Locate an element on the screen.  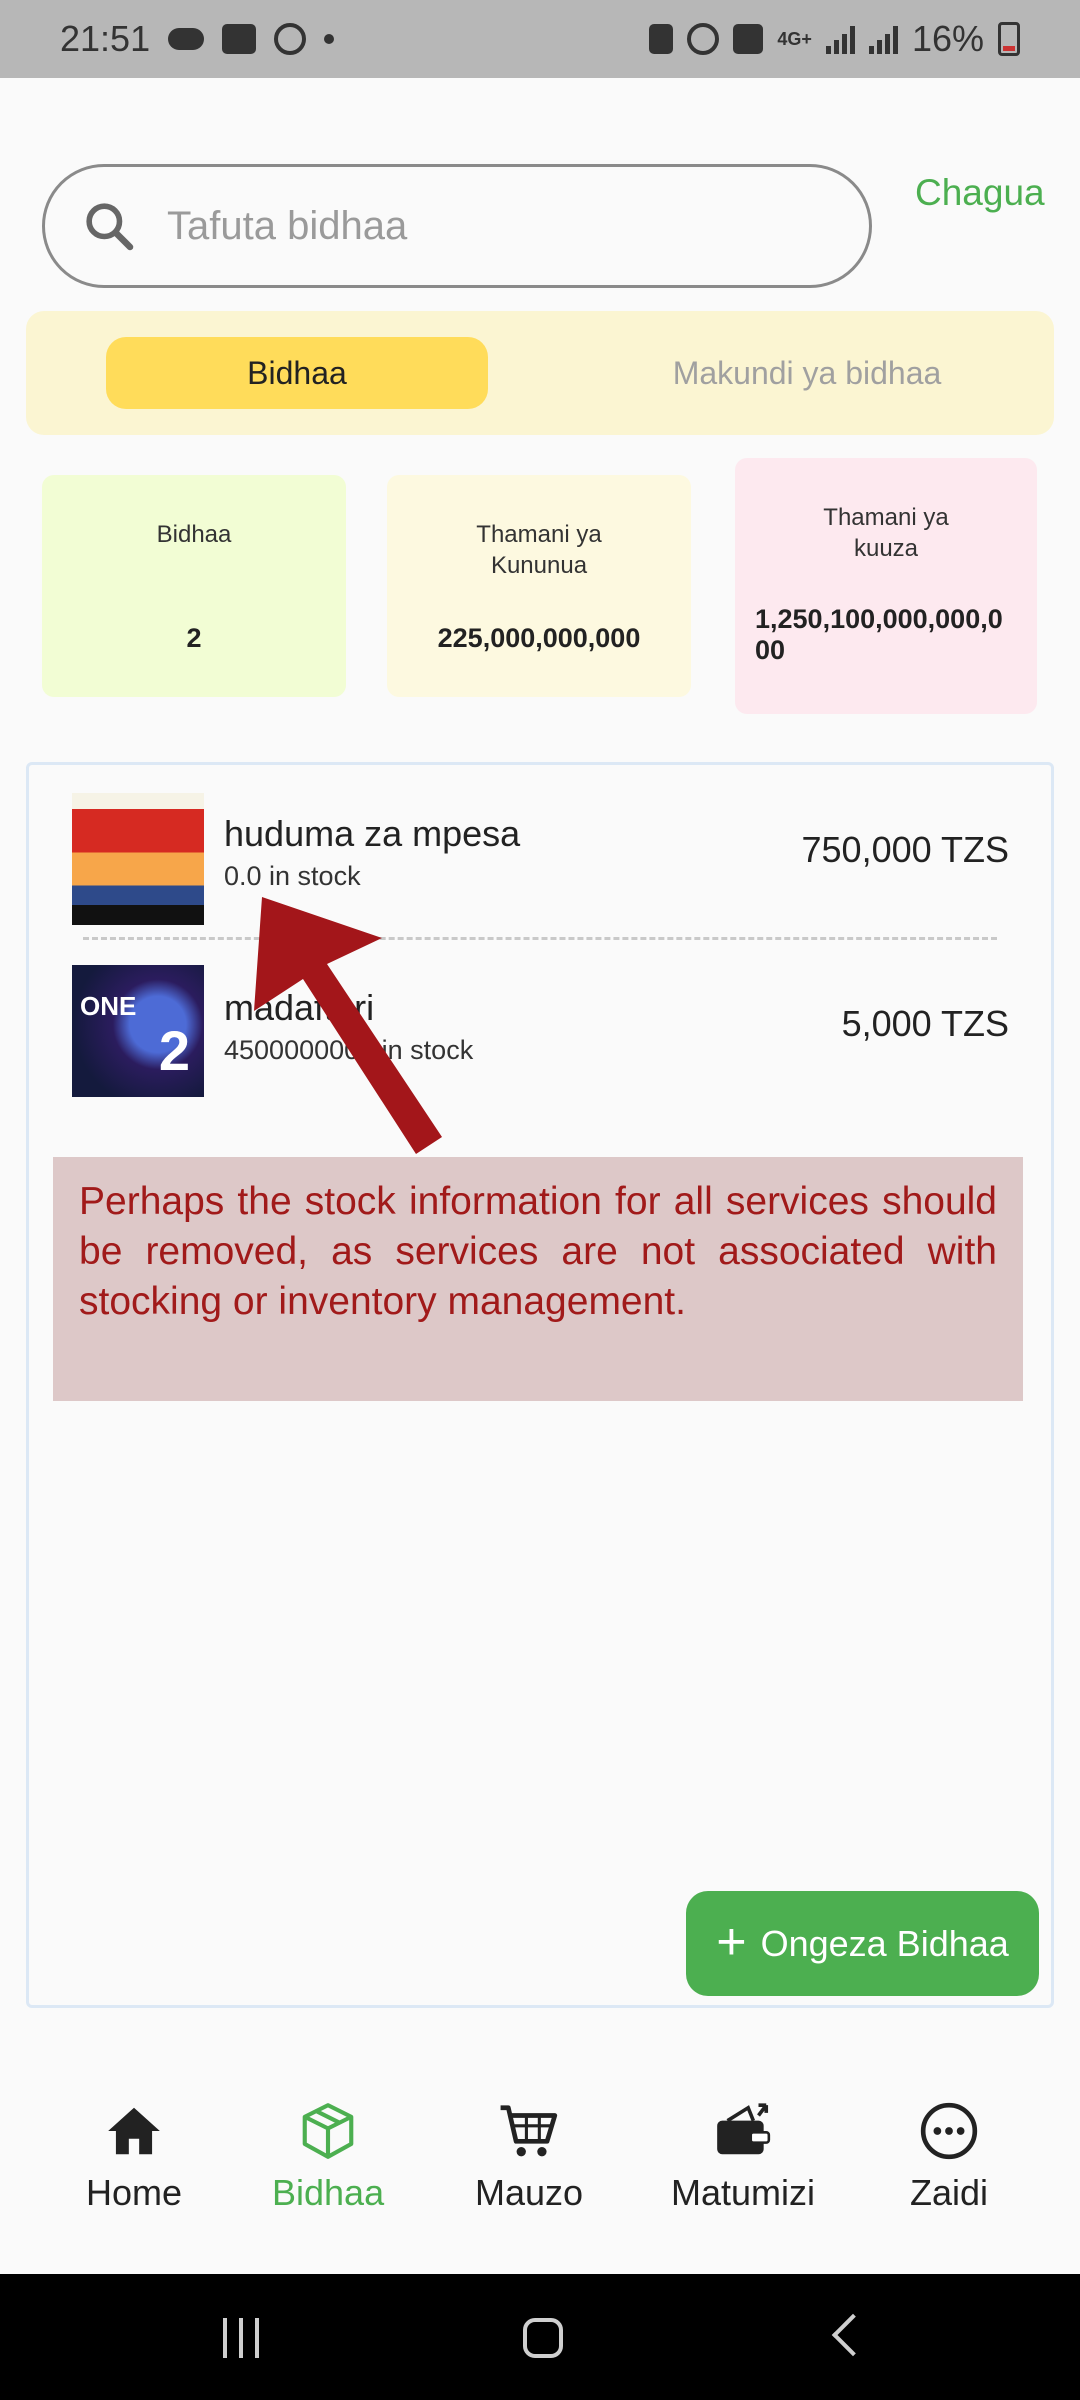
product-thumbnail is located at coordinates (138, 859).